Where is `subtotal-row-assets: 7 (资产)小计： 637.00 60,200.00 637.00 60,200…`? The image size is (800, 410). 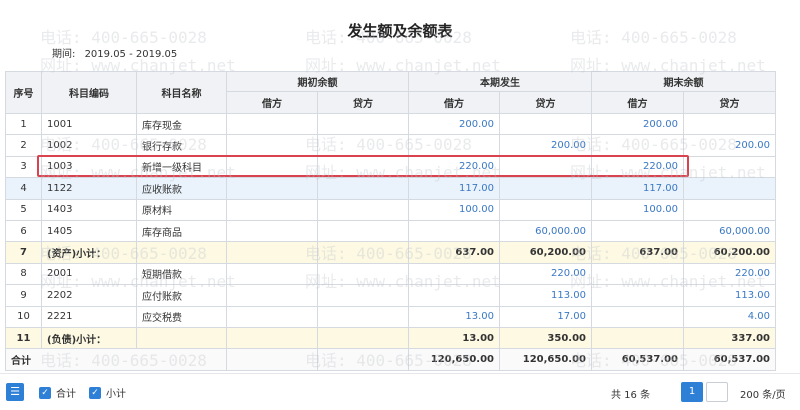 subtotal-row-assets: 7 (资产)小计： 637.00 60,200.00 637.00 60,200… is located at coordinates (390, 252).